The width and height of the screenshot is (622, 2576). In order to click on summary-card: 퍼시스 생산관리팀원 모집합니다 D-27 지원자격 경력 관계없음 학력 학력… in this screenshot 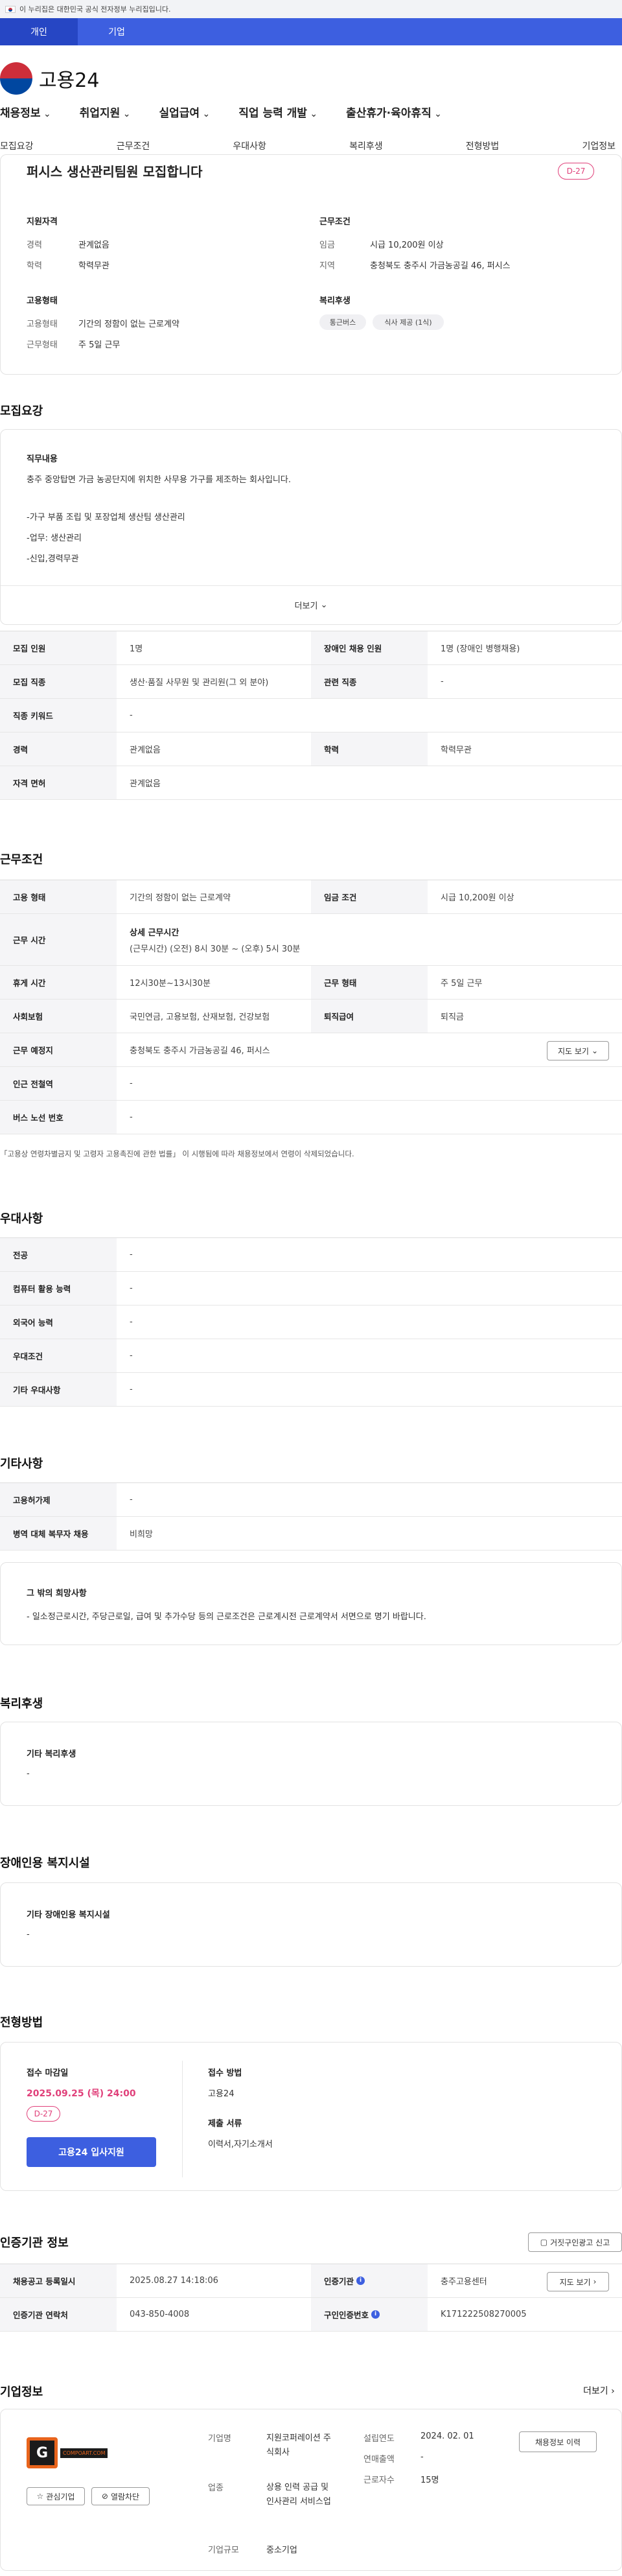, I will do `click(311, 264)`.